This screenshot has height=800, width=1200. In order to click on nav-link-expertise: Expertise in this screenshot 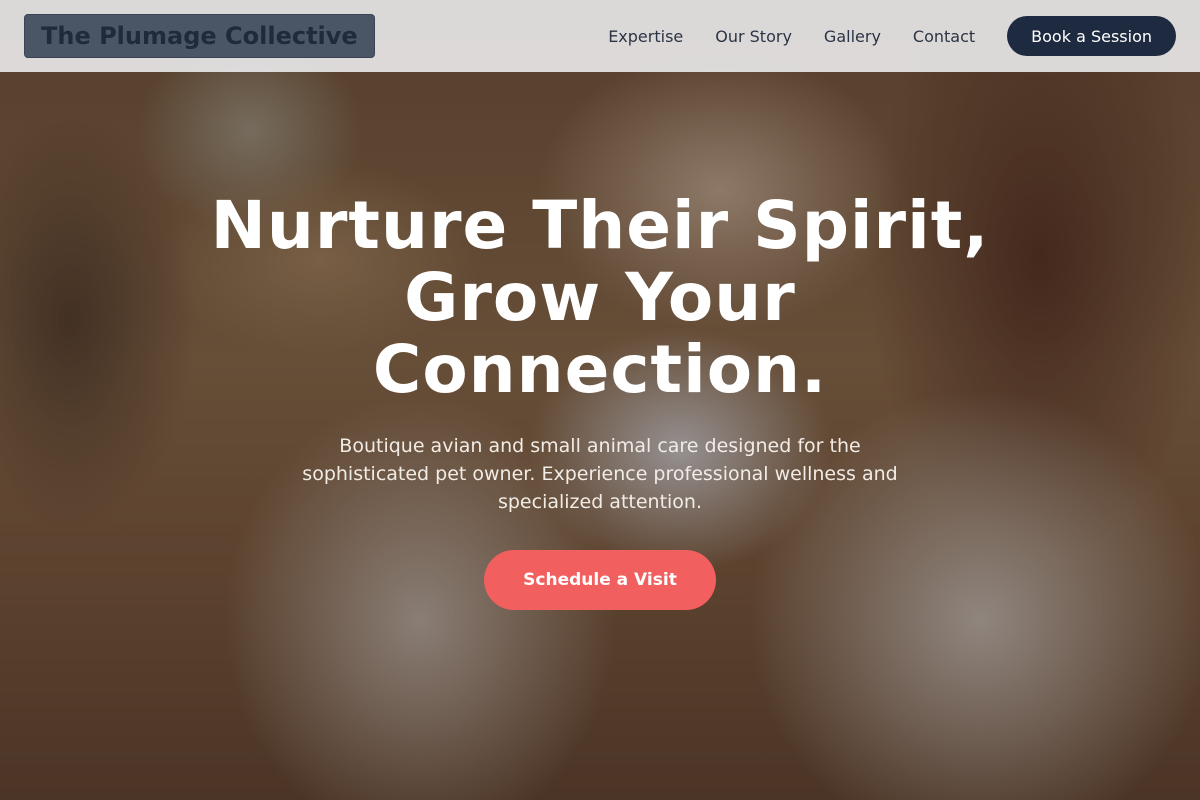, I will do `click(645, 36)`.